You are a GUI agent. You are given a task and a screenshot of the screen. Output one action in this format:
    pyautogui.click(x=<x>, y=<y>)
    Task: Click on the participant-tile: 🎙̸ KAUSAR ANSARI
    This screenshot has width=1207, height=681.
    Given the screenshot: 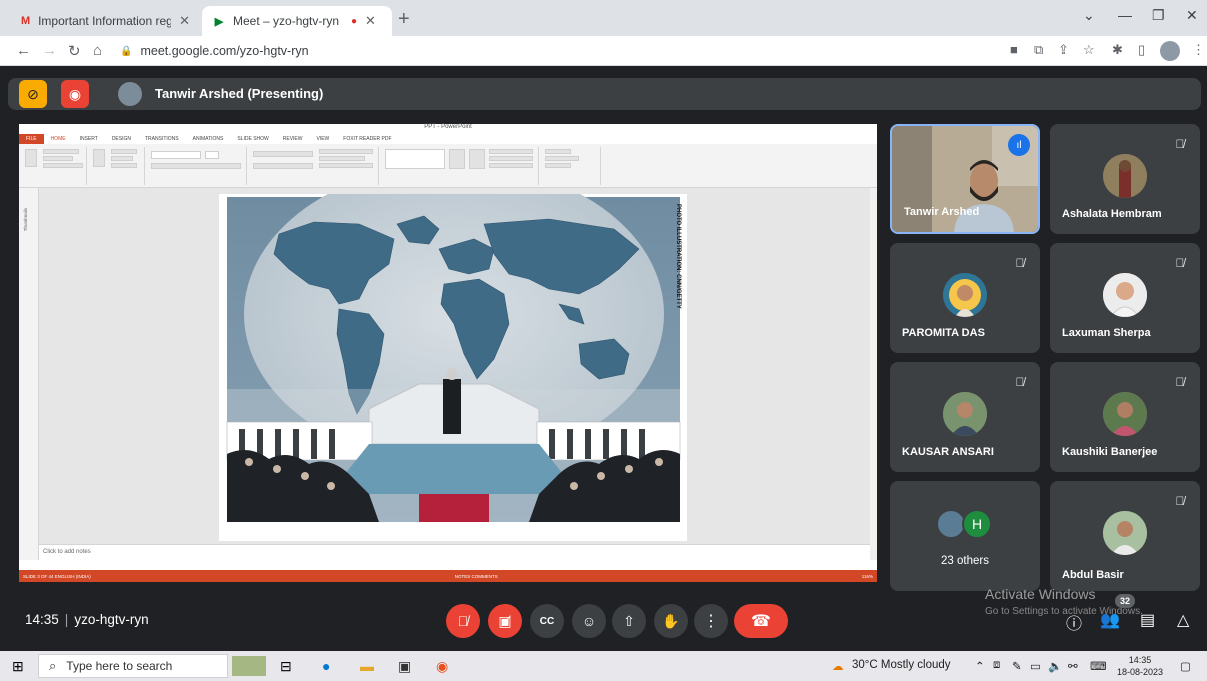 What is the action you would take?
    pyautogui.click(x=965, y=417)
    